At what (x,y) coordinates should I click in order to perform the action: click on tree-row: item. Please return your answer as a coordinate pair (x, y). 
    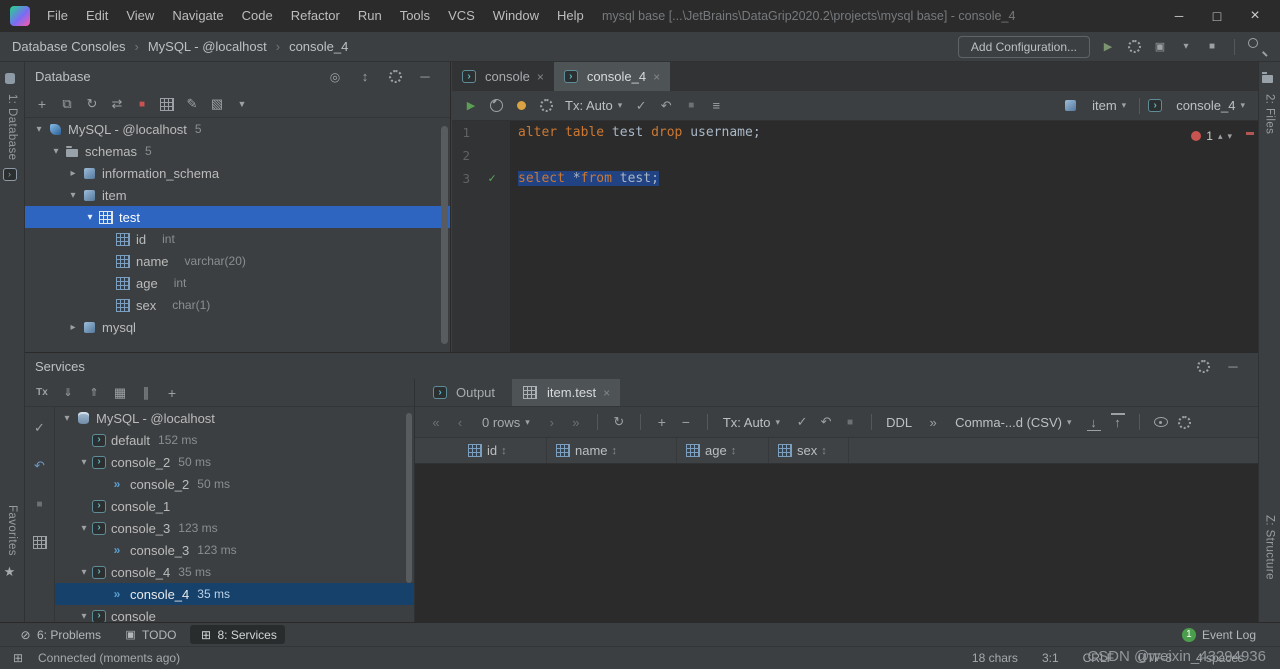
    Looking at the image, I should click on (237, 195).